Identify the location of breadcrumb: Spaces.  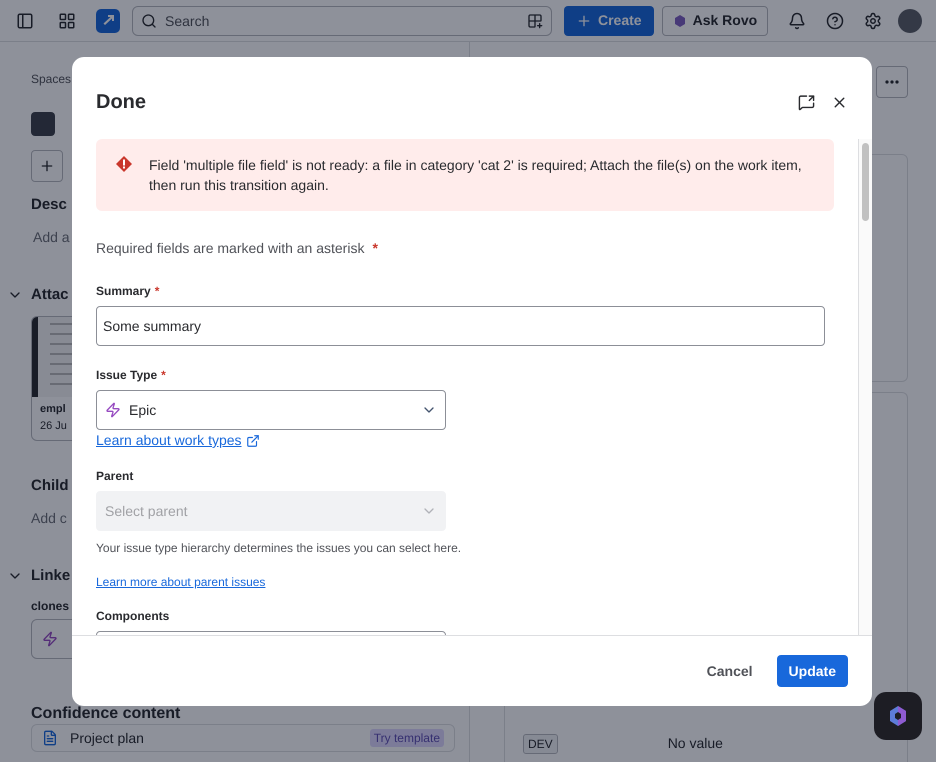
(51, 79).